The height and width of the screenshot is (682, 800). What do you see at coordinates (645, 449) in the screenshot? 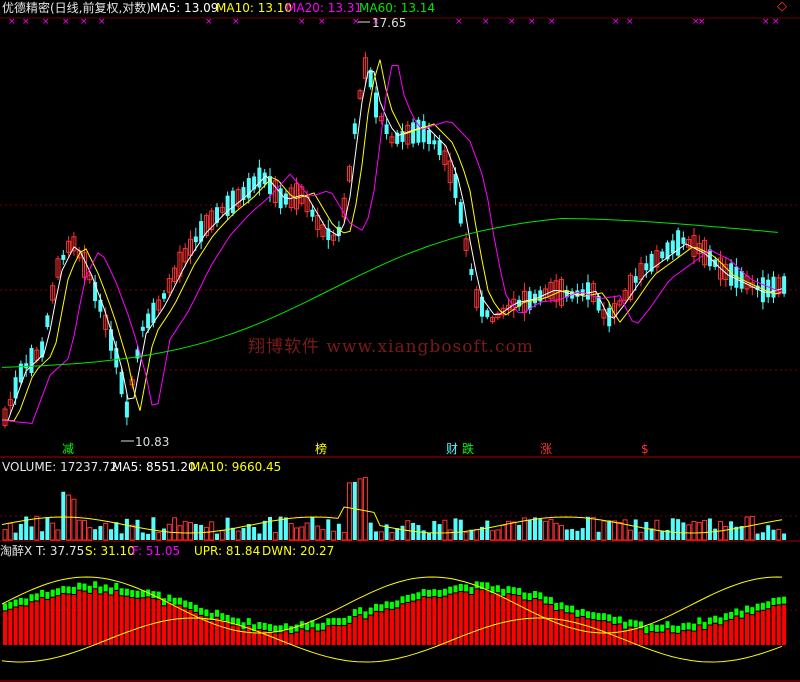
I see `event-tag-dollar: $` at bounding box center [645, 449].